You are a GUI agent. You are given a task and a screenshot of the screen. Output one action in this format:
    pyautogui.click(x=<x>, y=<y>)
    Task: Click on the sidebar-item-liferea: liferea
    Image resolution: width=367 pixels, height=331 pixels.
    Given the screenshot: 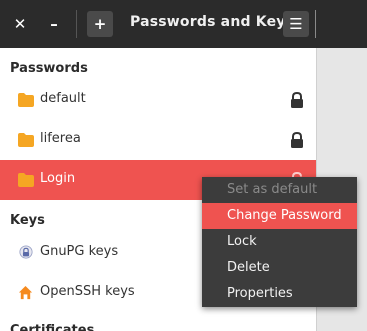 What is the action you would take?
    pyautogui.click(x=158, y=140)
    